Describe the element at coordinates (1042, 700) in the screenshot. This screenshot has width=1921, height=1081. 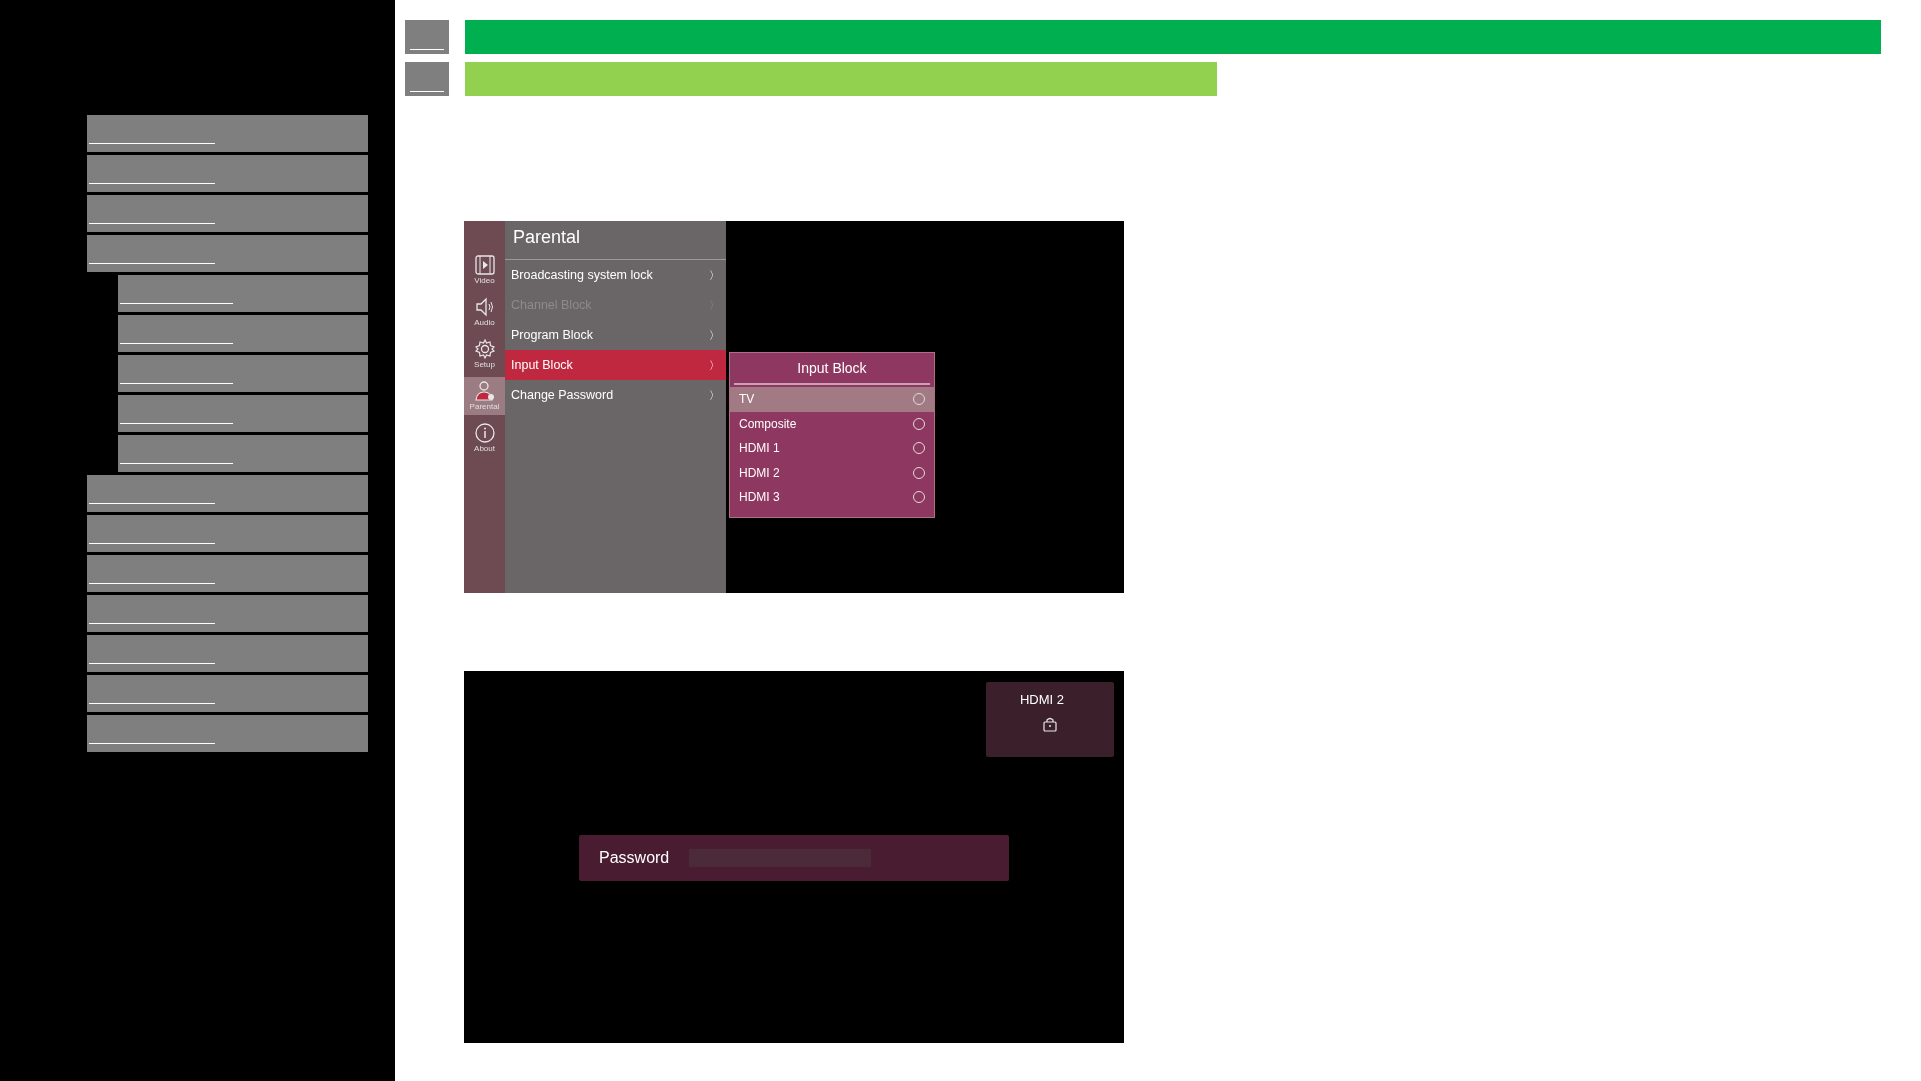
I see `source-name: HDMI 2` at that location.